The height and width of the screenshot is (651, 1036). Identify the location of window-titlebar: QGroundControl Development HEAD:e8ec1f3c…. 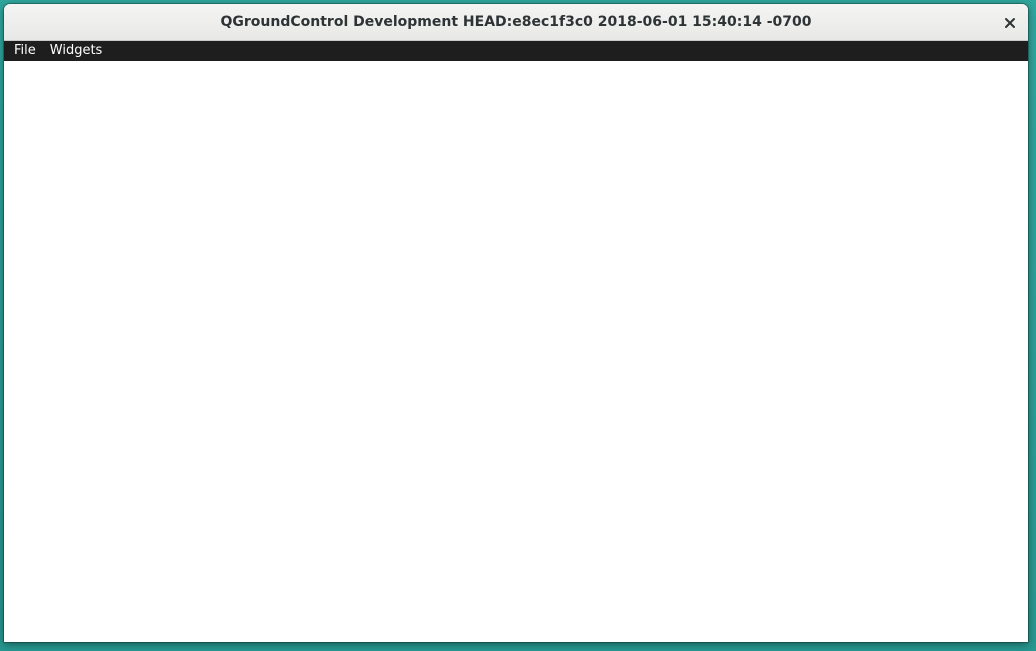
(516, 22).